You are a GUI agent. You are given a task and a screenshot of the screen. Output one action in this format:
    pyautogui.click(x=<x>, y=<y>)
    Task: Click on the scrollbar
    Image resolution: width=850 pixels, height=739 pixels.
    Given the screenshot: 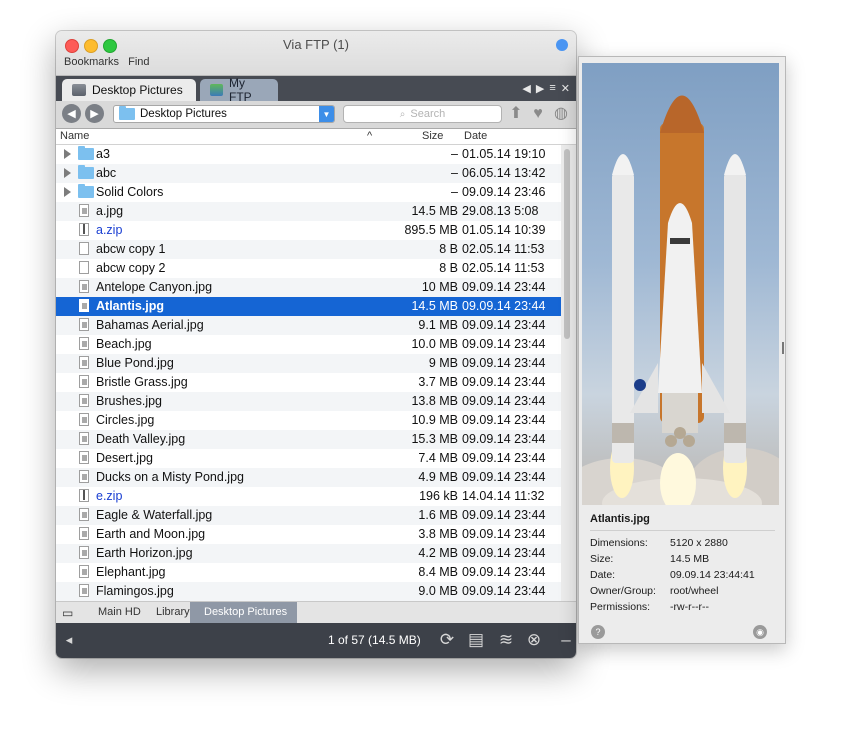 What is the action you would take?
    pyautogui.click(x=567, y=244)
    